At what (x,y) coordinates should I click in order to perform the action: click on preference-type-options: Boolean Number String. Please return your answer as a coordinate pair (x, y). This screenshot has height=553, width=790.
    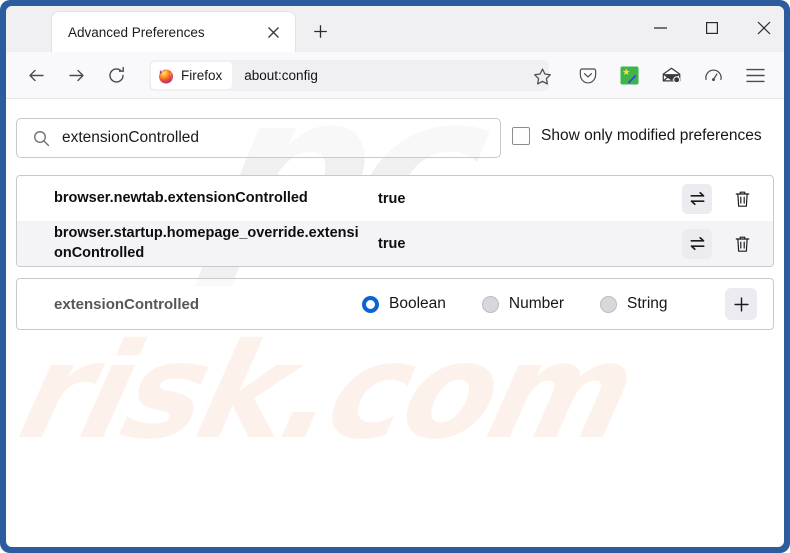
    Looking at the image, I should click on (515, 304).